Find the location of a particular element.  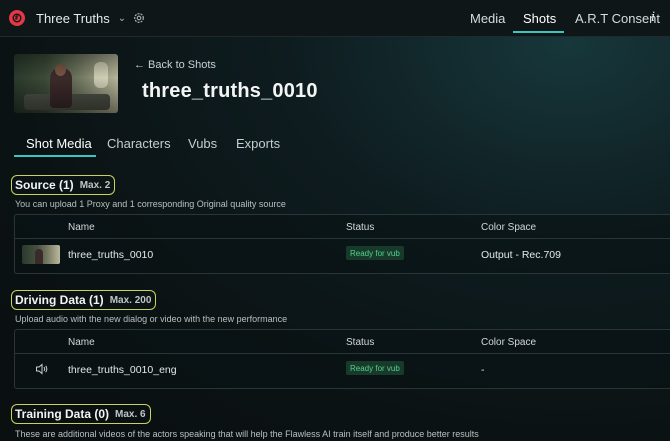

logo-glyph is located at coordinates (17, 18).